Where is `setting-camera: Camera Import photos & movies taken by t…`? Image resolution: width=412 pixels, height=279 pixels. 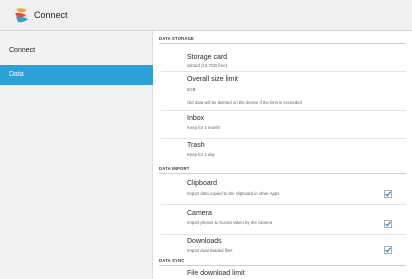
setting-camera: Camera Import photos & movies taken by t… is located at coordinates (282, 219).